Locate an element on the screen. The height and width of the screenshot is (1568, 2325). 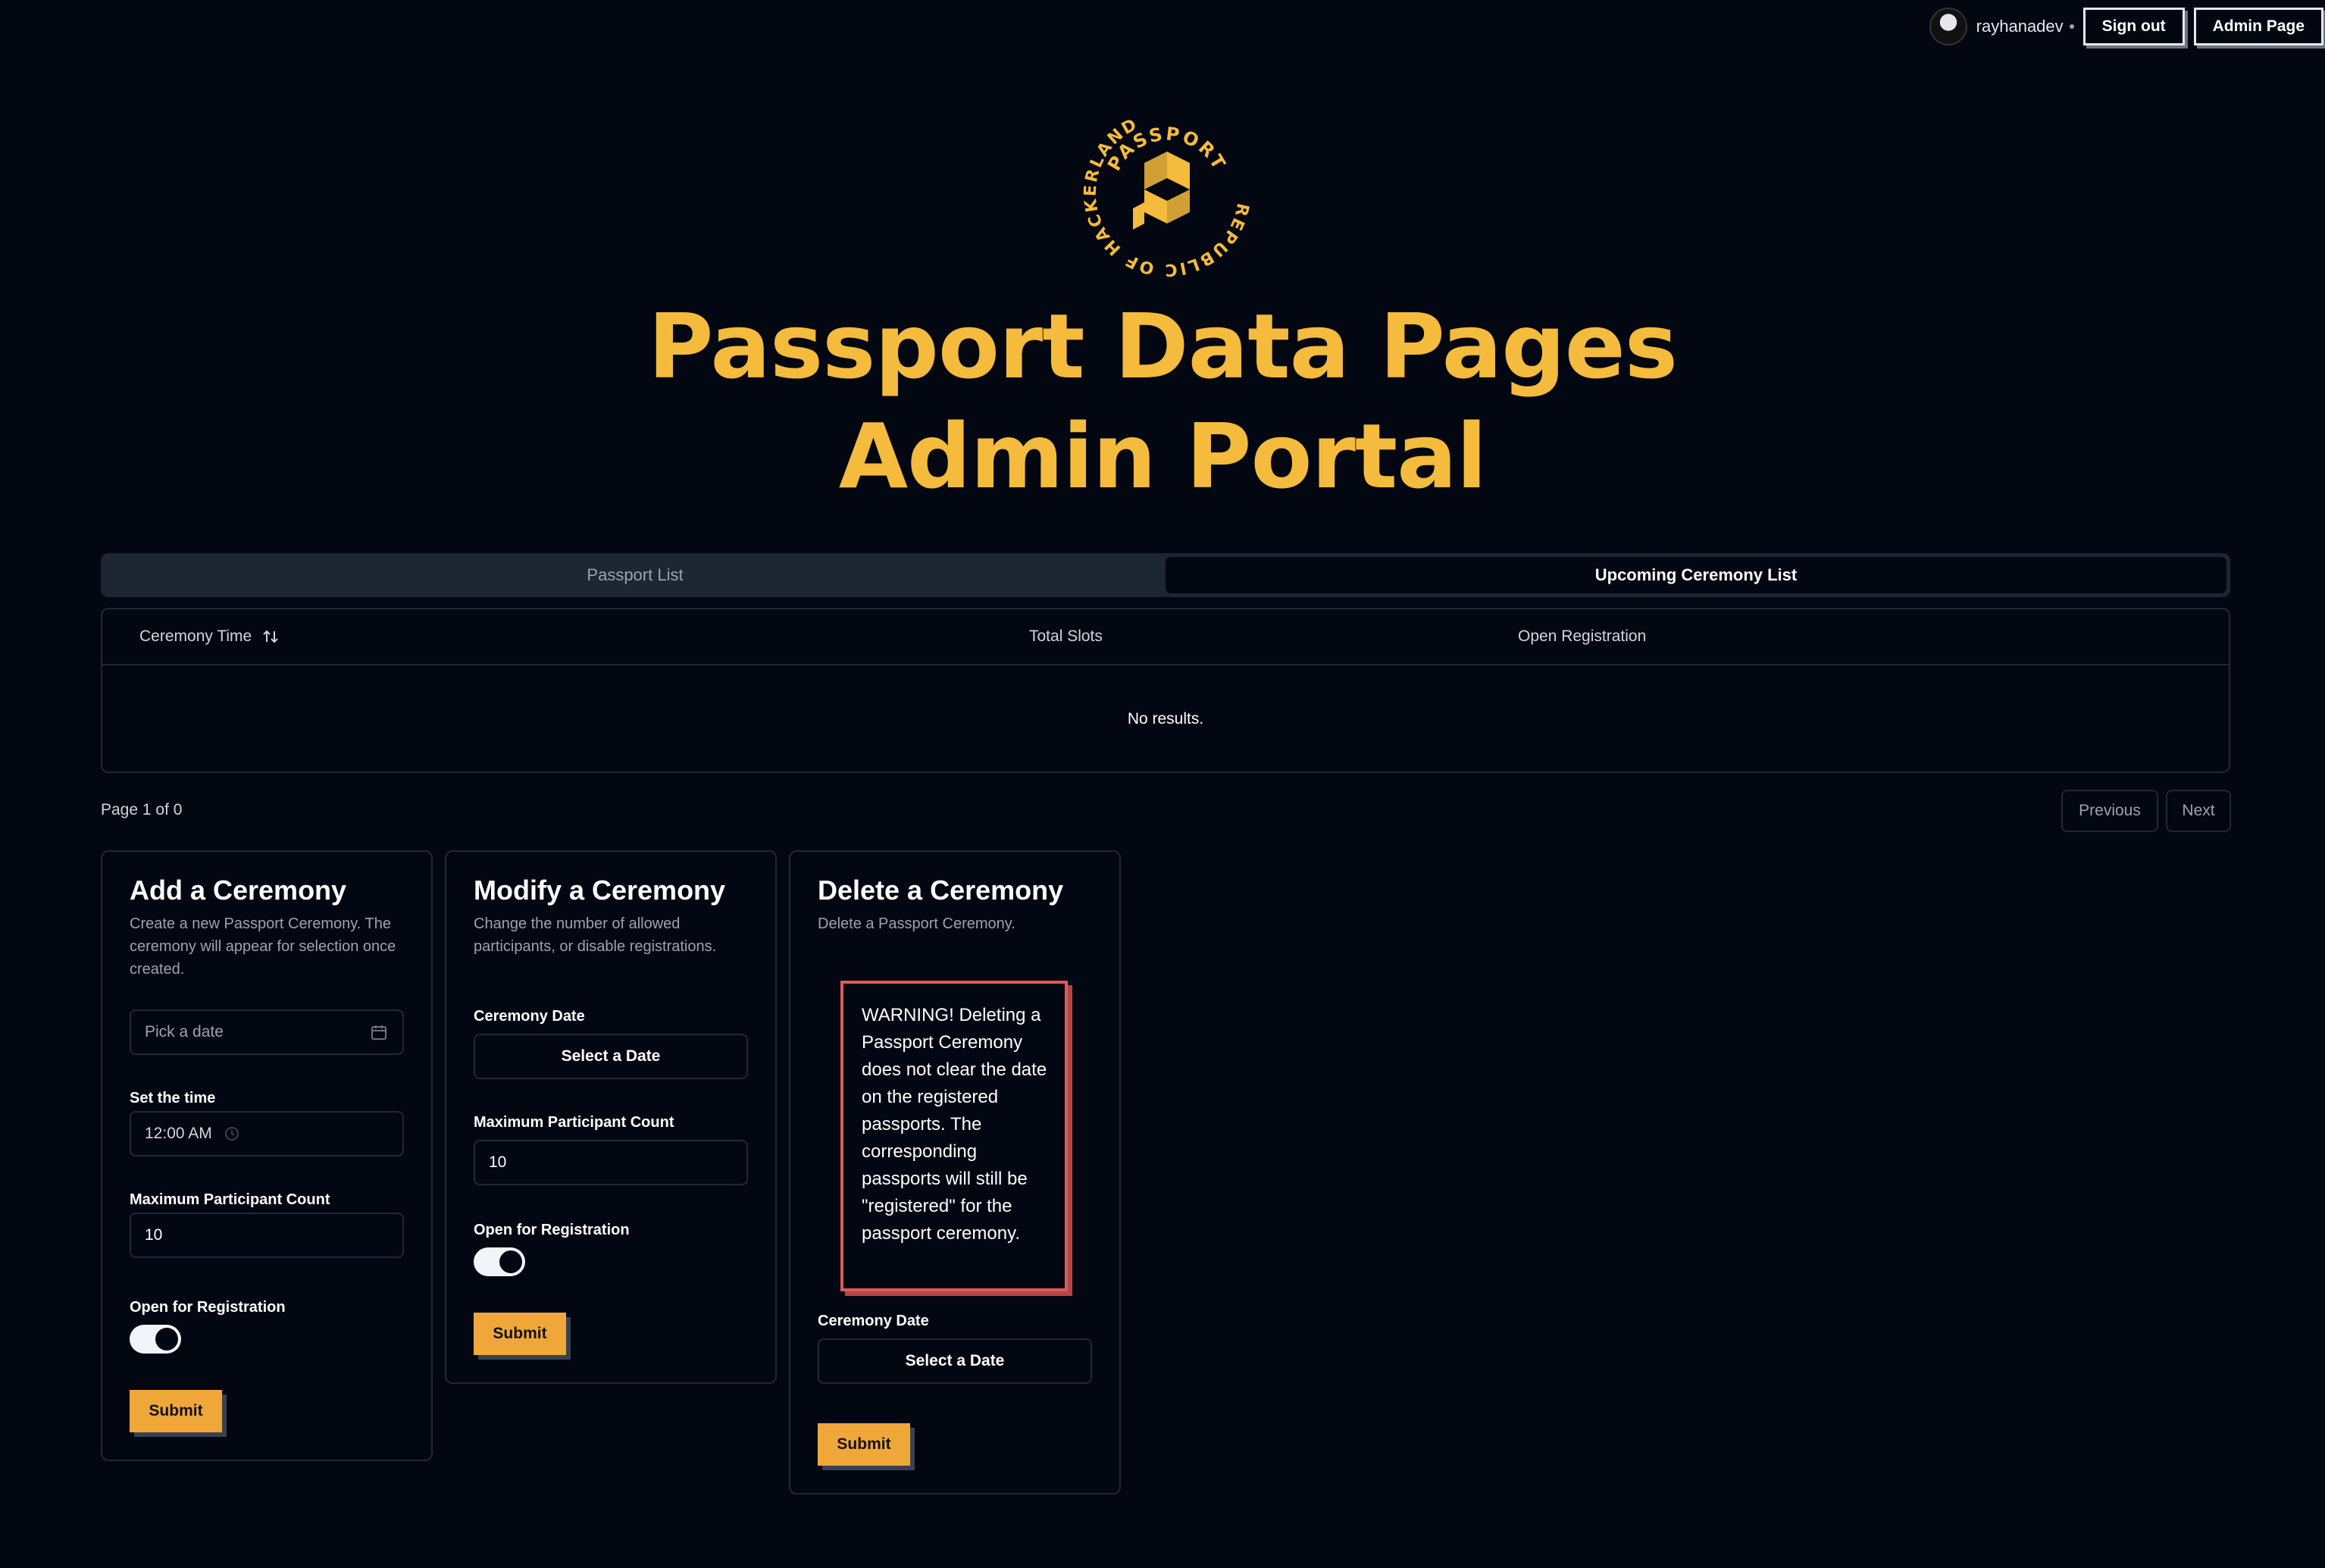
modify-max-participant-input: 10 is located at coordinates (611, 1162).